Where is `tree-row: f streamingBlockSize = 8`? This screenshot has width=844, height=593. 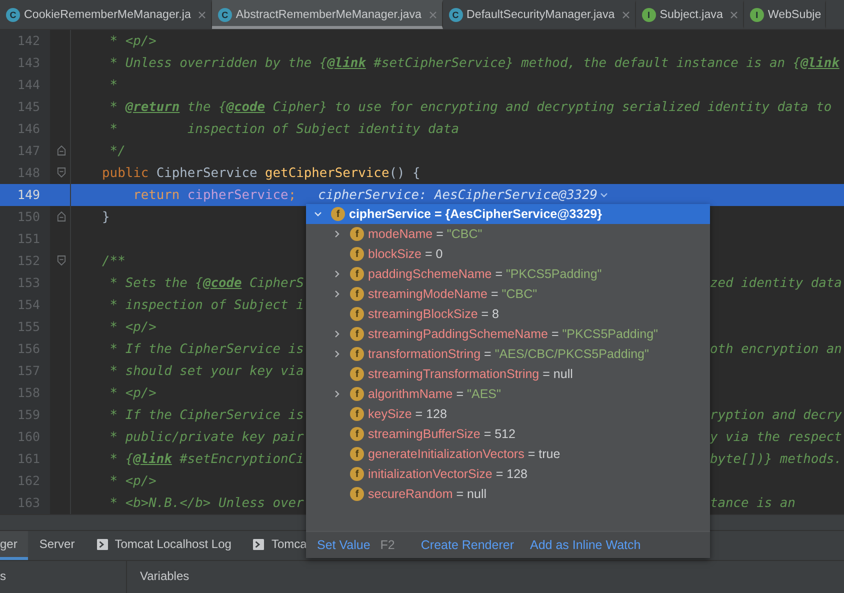 tree-row: f streamingBlockSize = 8 is located at coordinates (508, 314).